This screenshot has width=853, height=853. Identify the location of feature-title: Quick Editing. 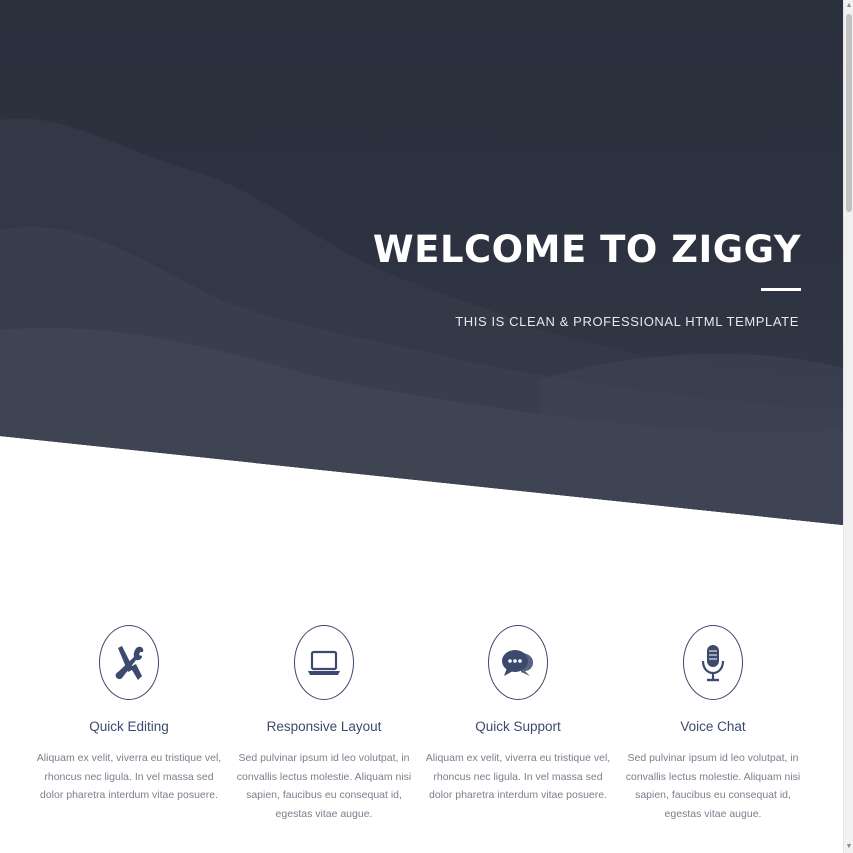
(129, 726).